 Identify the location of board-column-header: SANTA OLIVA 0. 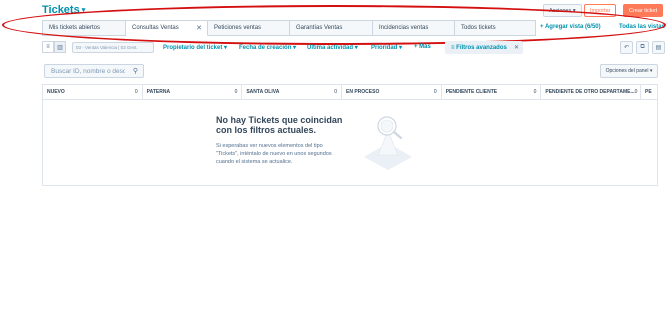
(292, 92).